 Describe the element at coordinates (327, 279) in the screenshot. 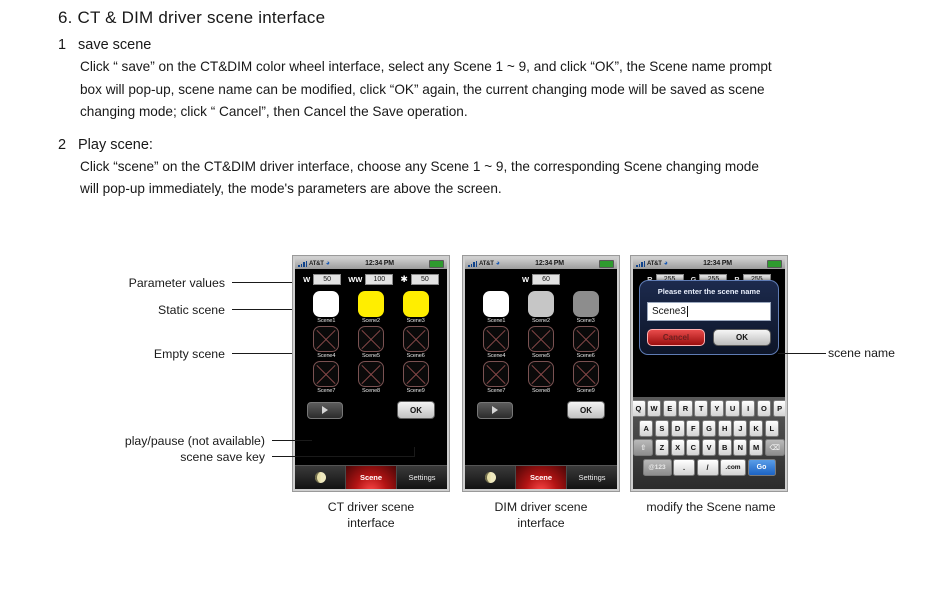

I see `param-w-value: 50` at that location.